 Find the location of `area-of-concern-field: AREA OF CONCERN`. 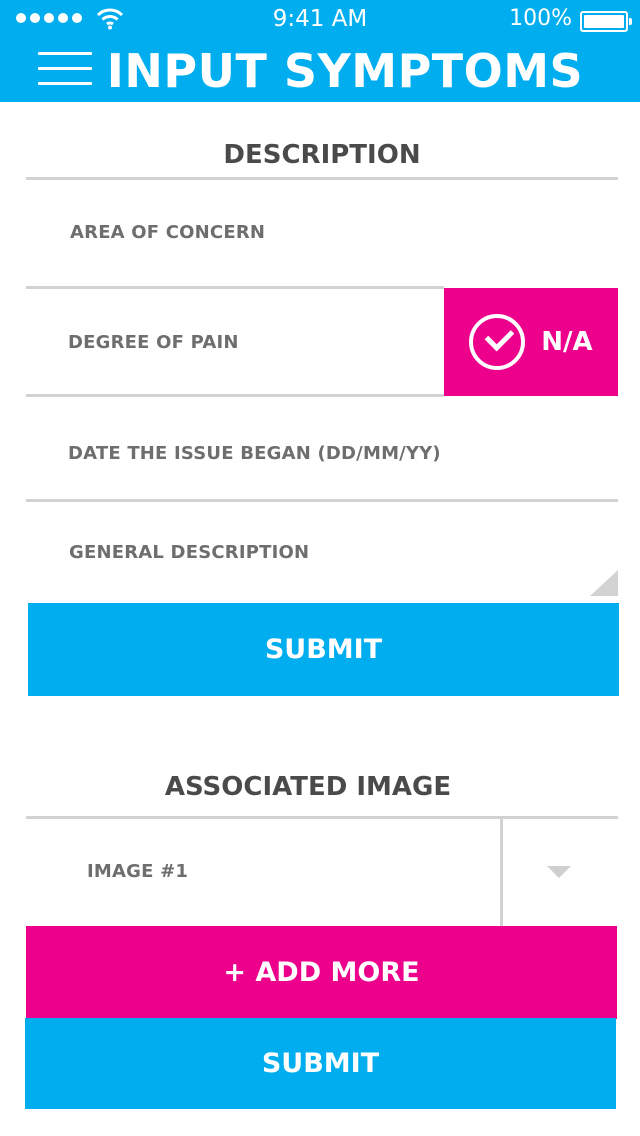

area-of-concern-field: AREA OF CONCERN is located at coordinates (167, 232).